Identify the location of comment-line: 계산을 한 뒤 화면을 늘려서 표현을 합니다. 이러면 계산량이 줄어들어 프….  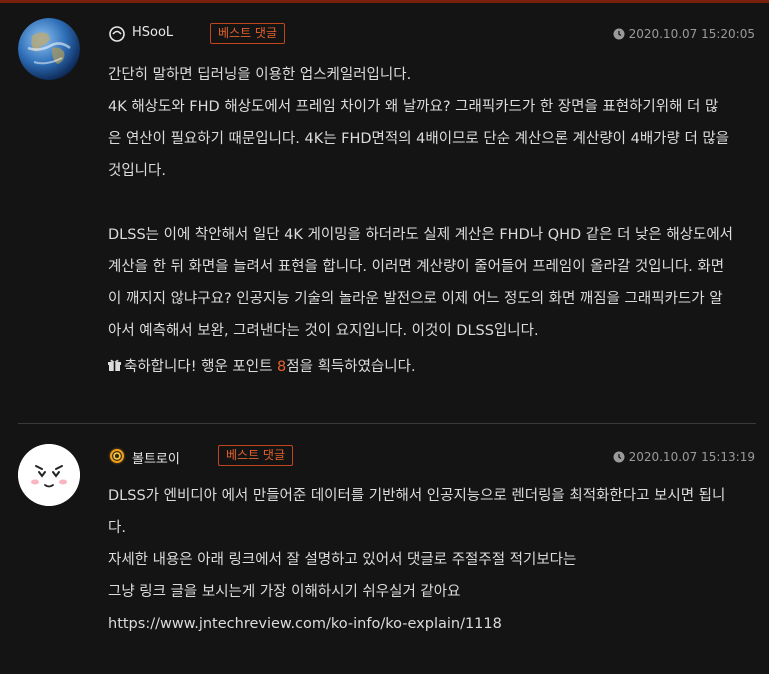
(416, 267).